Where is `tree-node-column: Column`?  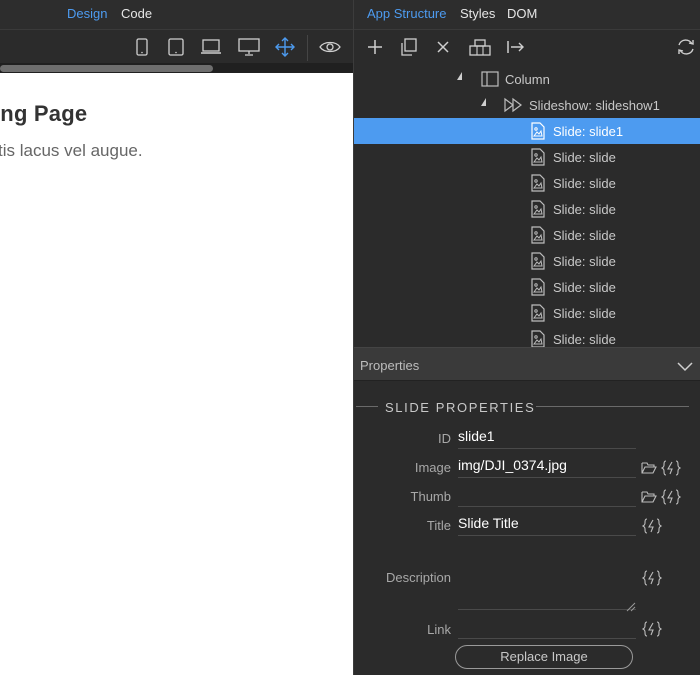 tree-node-column: Column is located at coordinates (527, 79).